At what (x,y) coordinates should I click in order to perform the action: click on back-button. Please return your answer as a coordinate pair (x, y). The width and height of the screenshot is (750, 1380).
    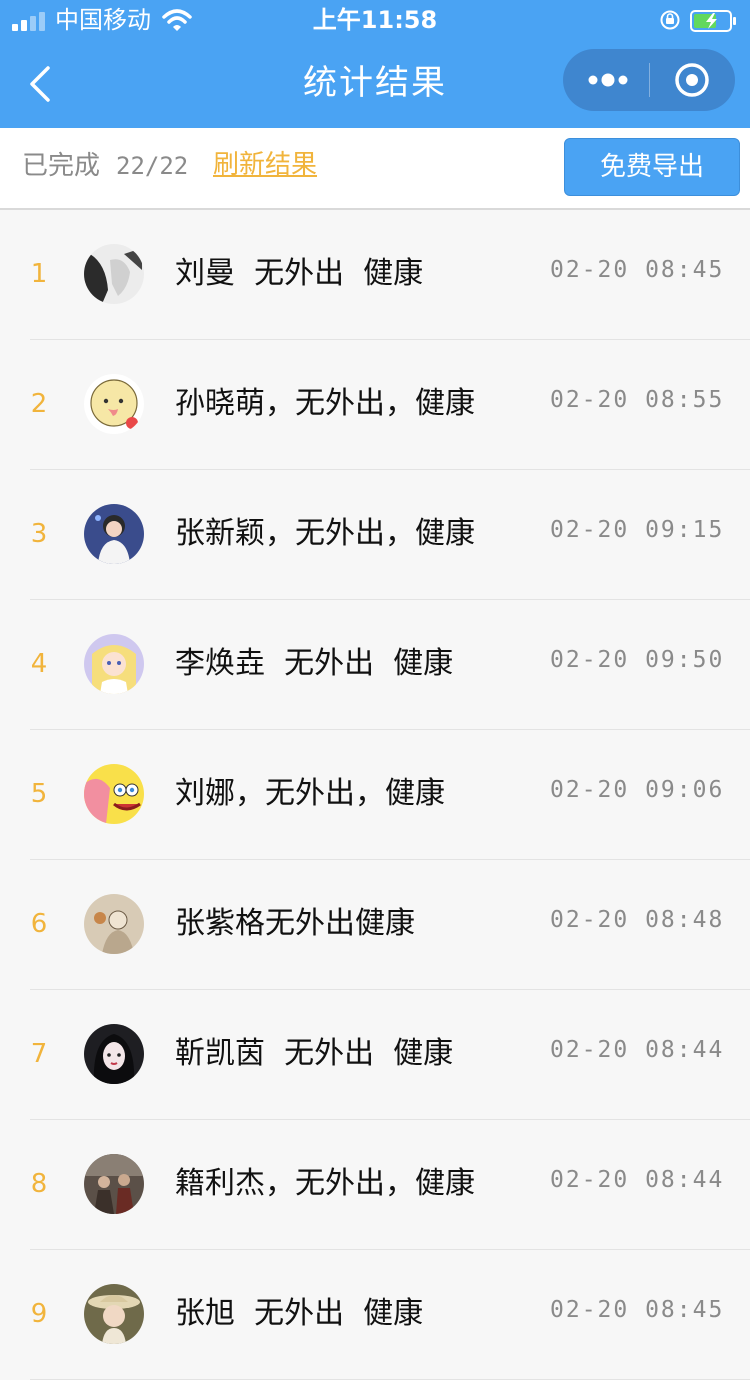
    Looking at the image, I should click on (42, 84).